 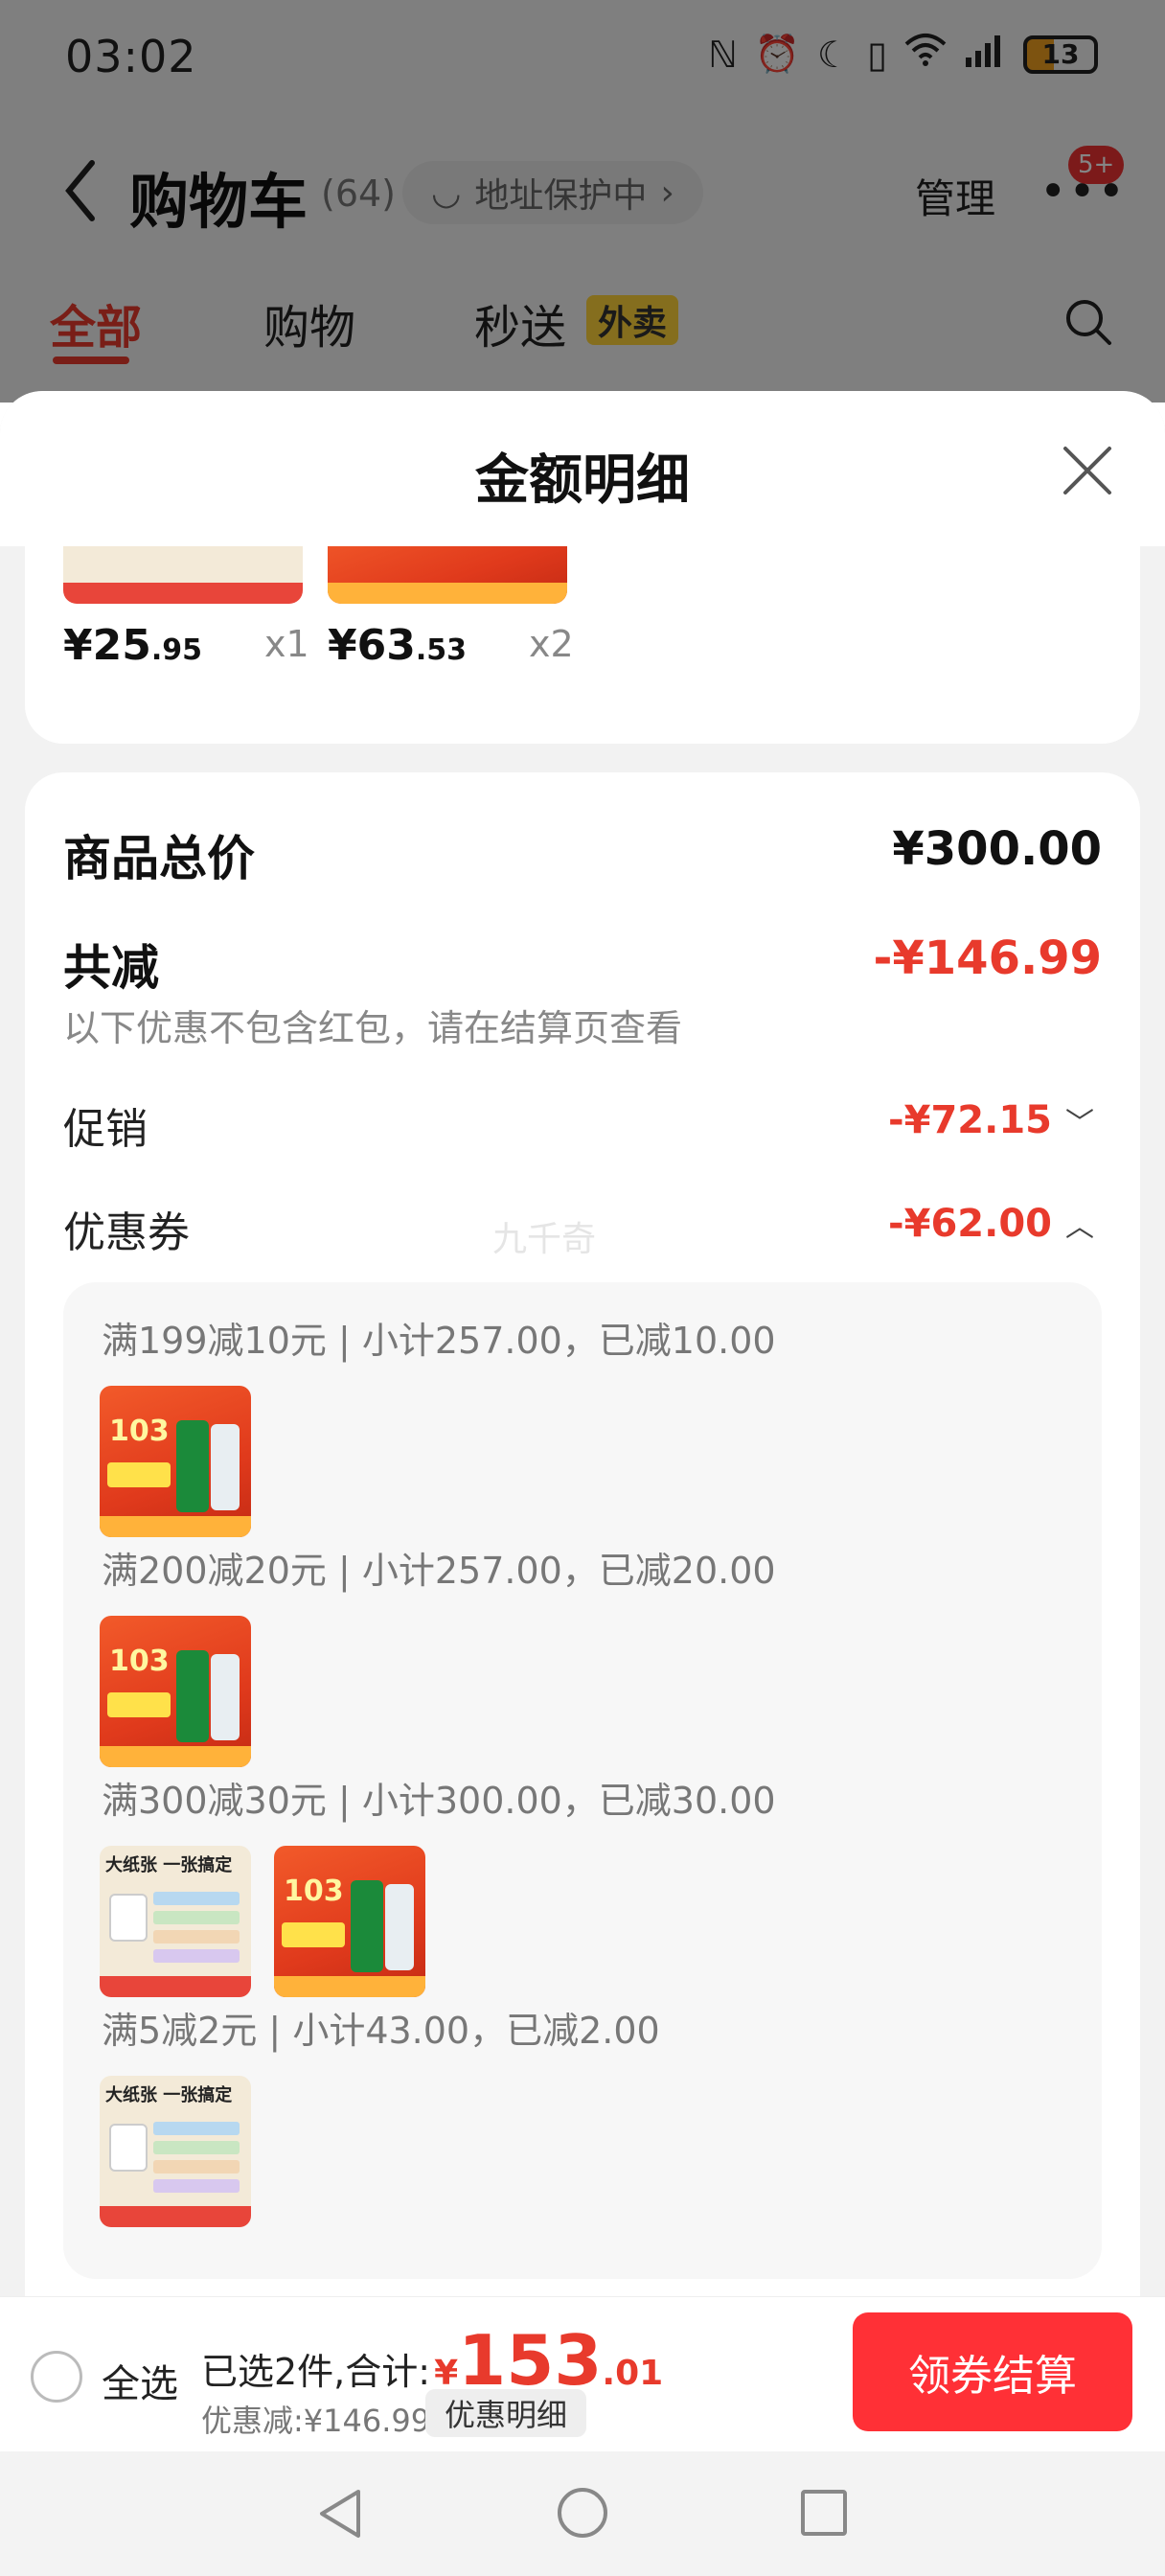 What do you see at coordinates (316, 2372) in the screenshot?
I see `selected-count: 已选2件,合计:` at bounding box center [316, 2372].